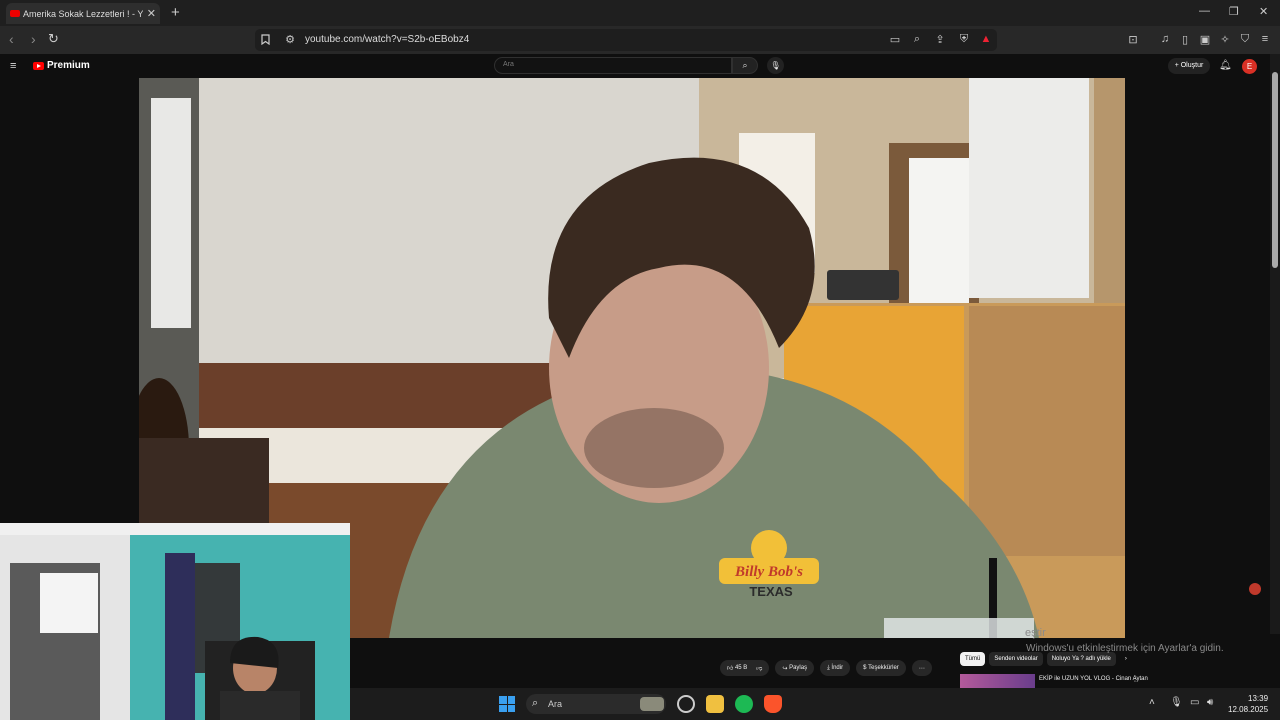 Image resolution: width=1280 pixels, height=720 pixels. I want to click on notifications-bell-icon: 🔔︎, so click(1225, 65).